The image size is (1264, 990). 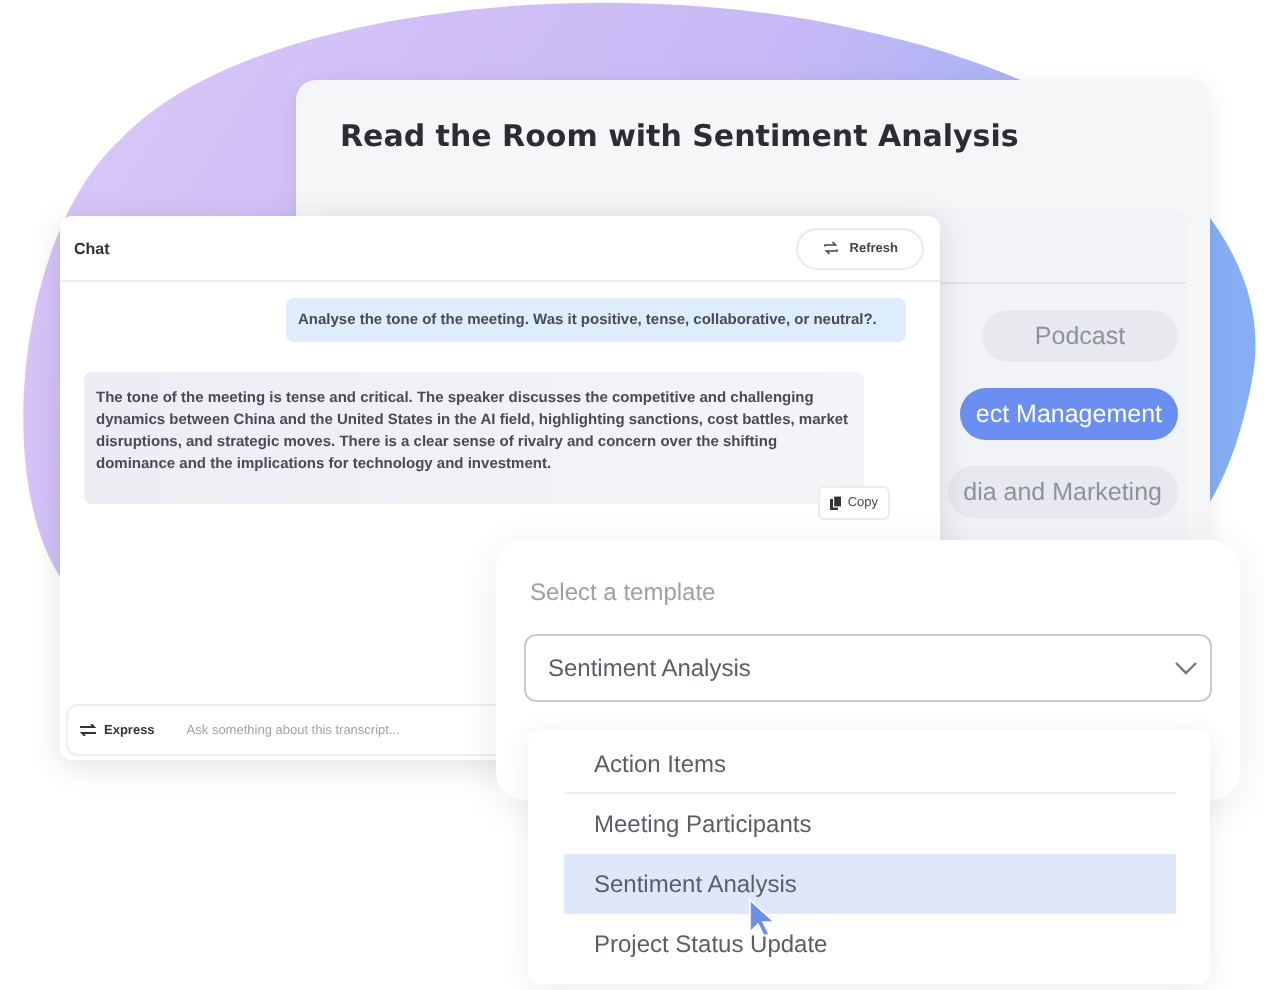 What do you see at coordinates (762, 918) in the screenshot?
I see `cursor-icon` at bounding box center [762, 918].